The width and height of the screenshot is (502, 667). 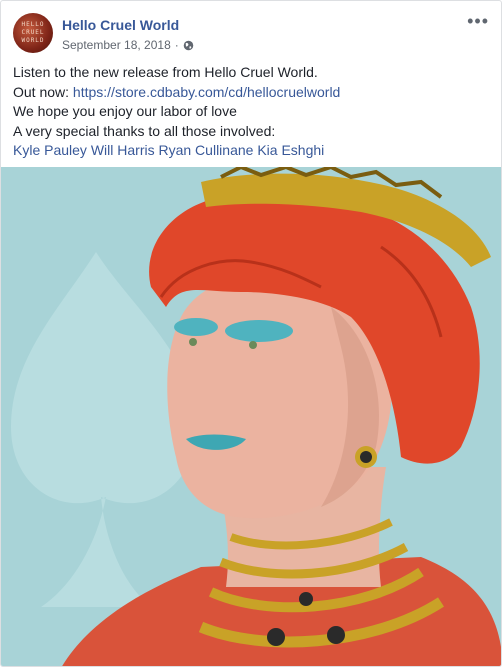 What do you see at coordinates (116, 45) in the screenshot?
I see `post-date: September 18, 2018` at bounding box center [116, 45].